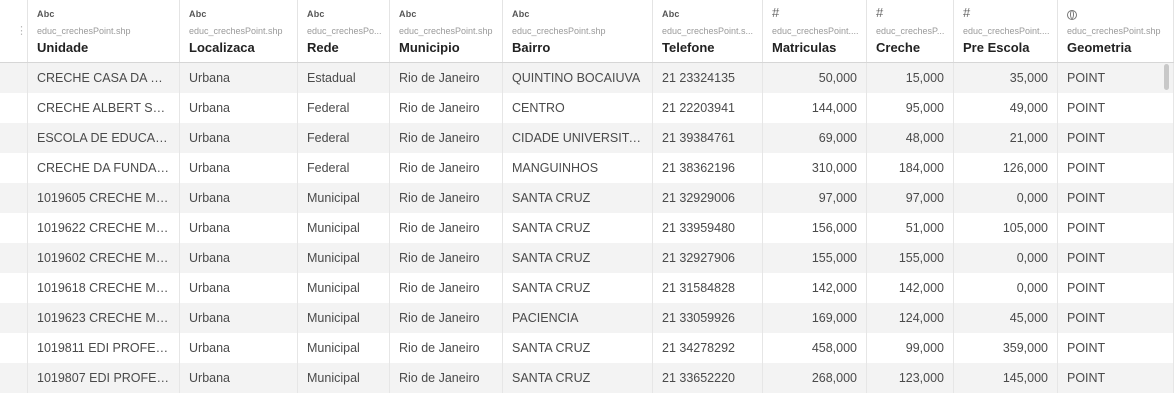  What do you see at coordinates (708, 288) in the screenshot?
I see `table-cell: 21 31584828` at bounding box center [708, 288].